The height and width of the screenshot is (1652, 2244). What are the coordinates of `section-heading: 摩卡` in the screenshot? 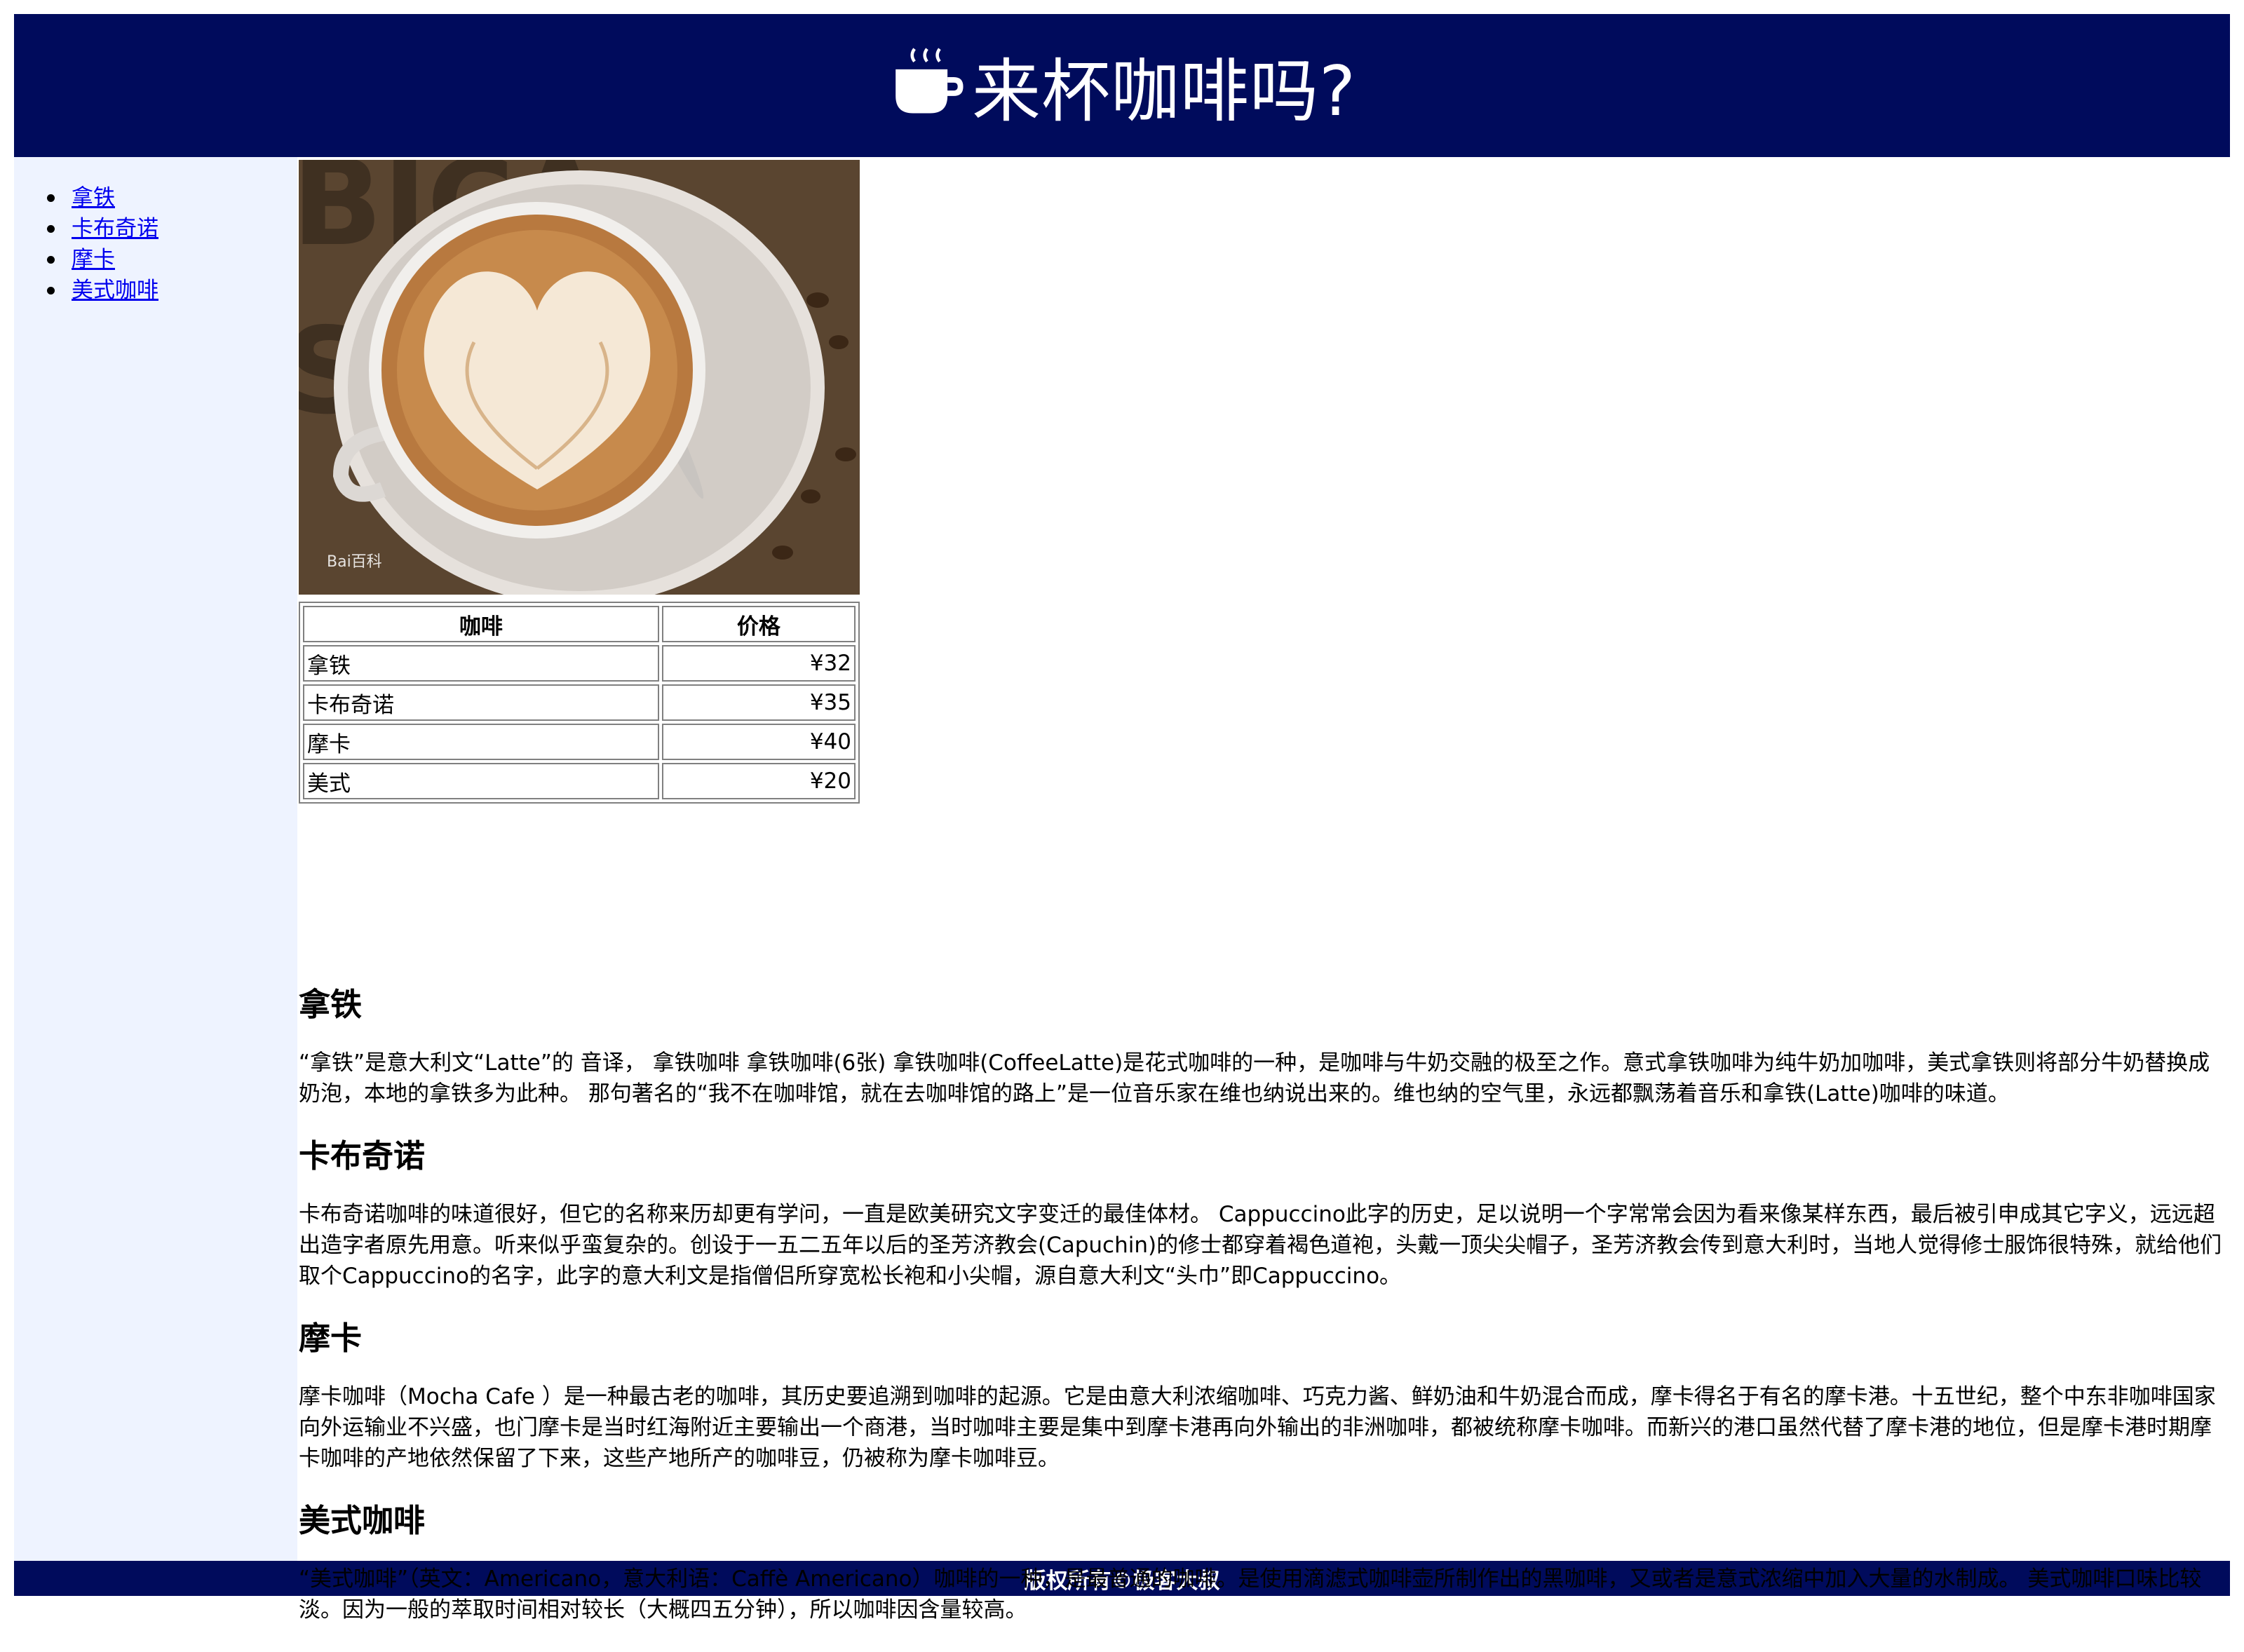 It's located at (331, 1338).